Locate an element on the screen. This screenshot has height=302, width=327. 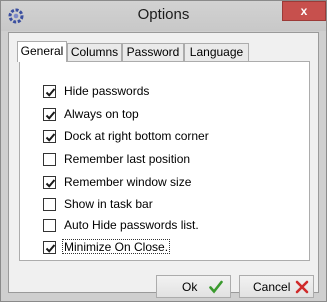
green-checkmark-icon is located at coordinates (216, 287).